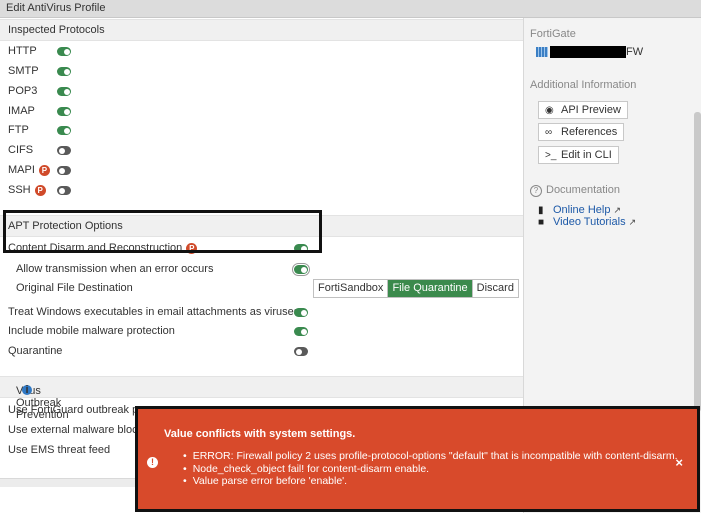  What do you see at coordinates (21, 170) in the screenshot?
I see `protocol-label: MAPI` at bounding box center [21, 170].